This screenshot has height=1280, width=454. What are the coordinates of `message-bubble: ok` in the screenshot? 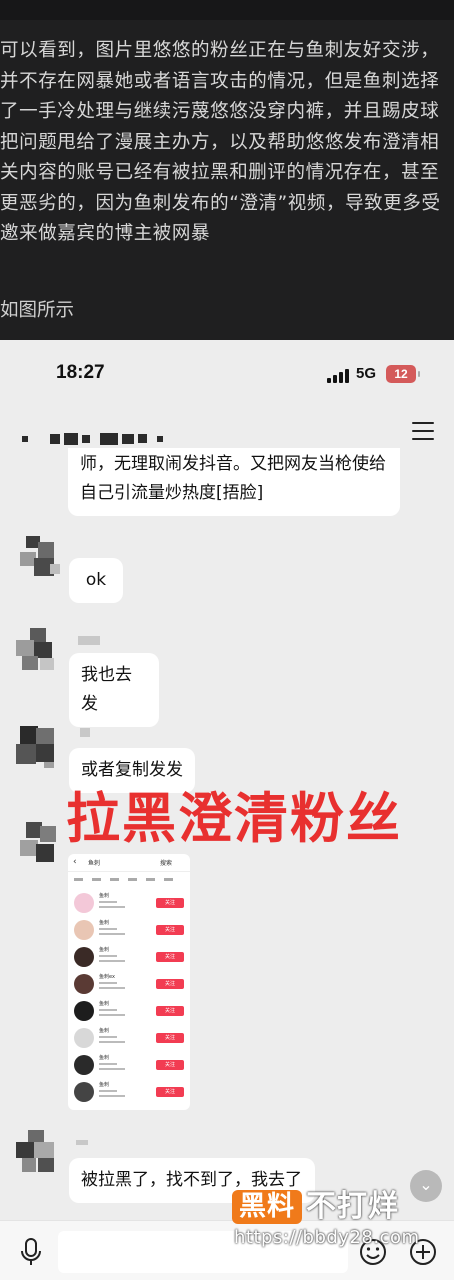 It's located at (96, 580).